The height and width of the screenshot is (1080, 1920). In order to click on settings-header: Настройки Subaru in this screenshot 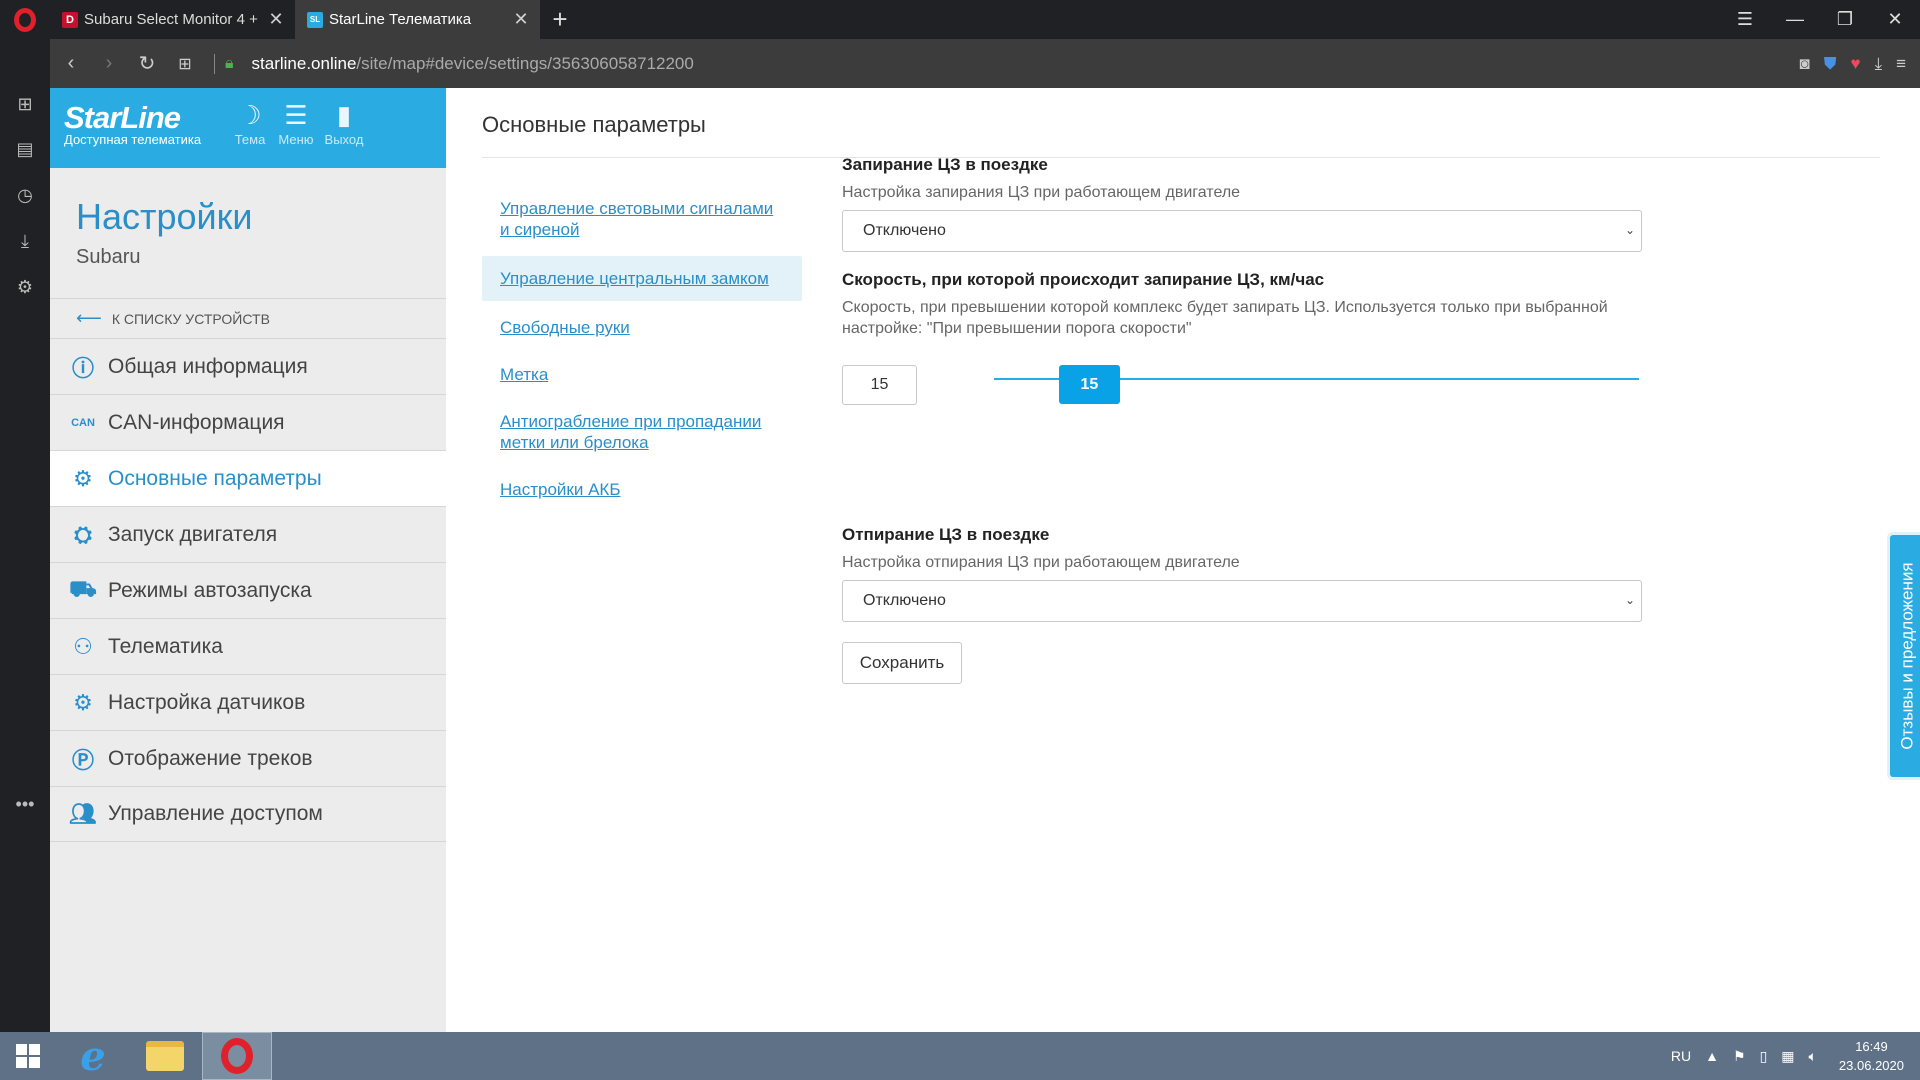, I will do `click(248, 233)`.